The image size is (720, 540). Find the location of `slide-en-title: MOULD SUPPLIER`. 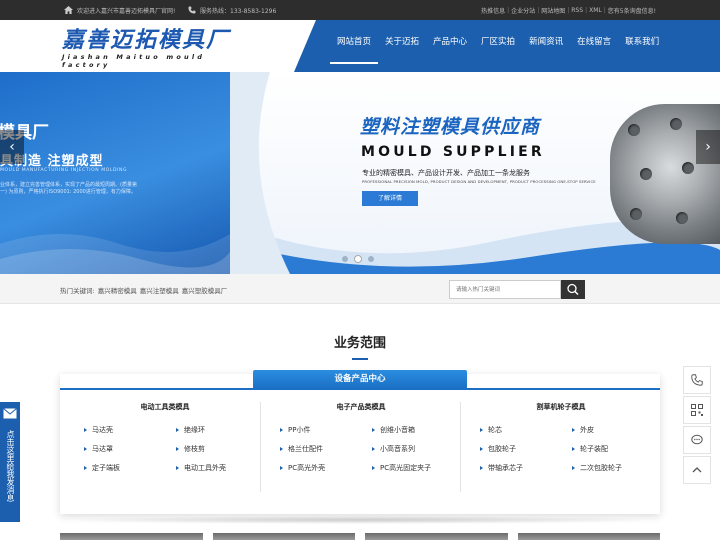

slide-en-title: MOULD SUPPLIER is located at coordinates (453, 152).